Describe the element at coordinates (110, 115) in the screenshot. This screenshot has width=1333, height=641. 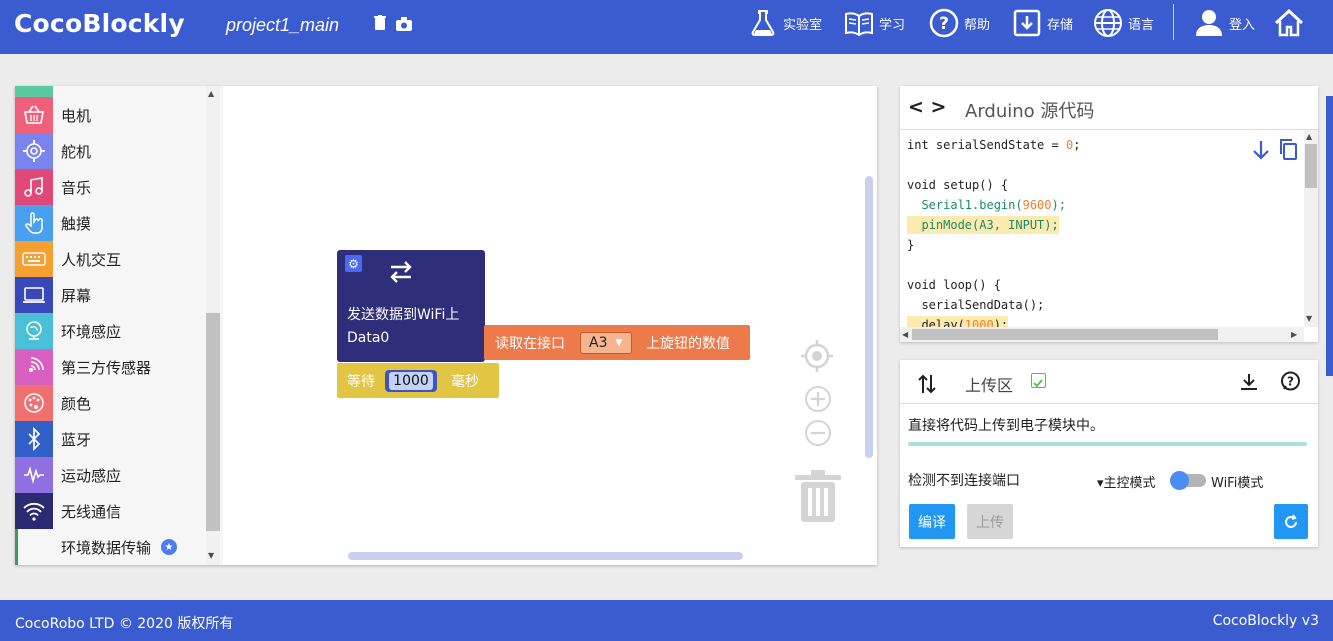
I see `toolbox-category-motor: 电机` at that location.